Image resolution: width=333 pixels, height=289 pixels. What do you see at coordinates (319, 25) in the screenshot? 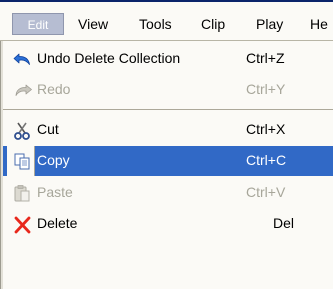
I see `menu-help: He` at bounding box center [319, 25].